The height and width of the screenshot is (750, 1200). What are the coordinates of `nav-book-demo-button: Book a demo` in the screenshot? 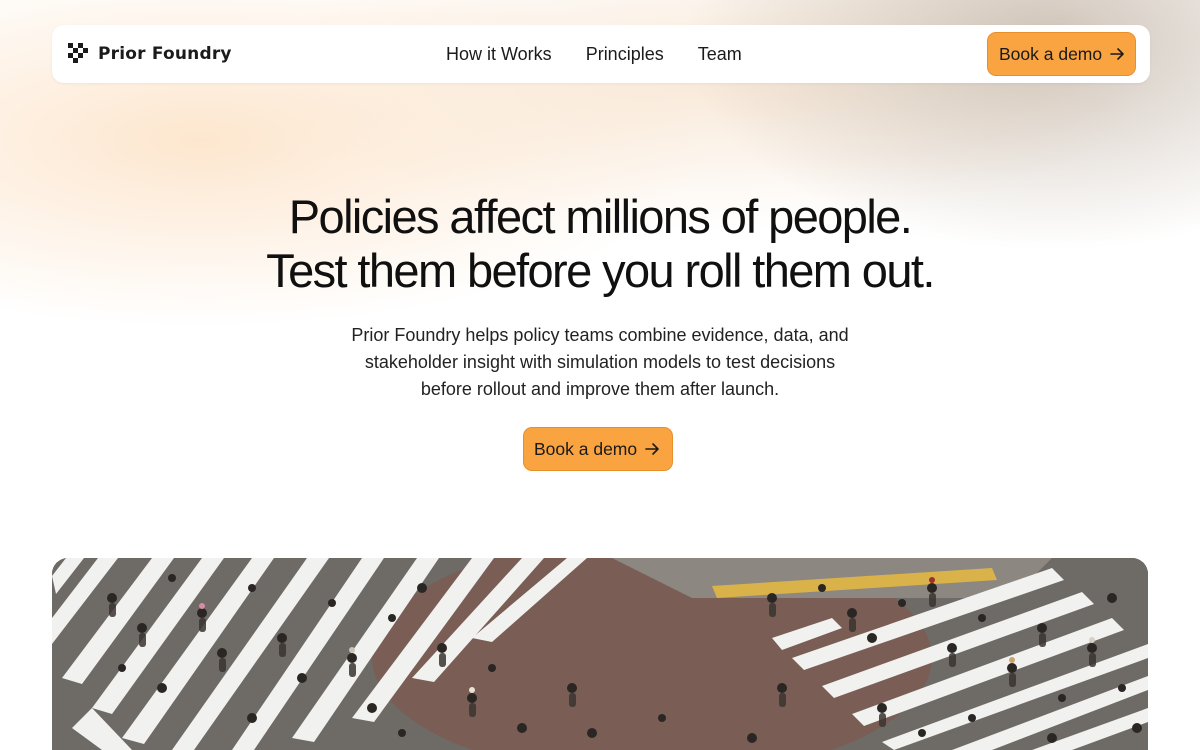 It's located at (1062, 54).